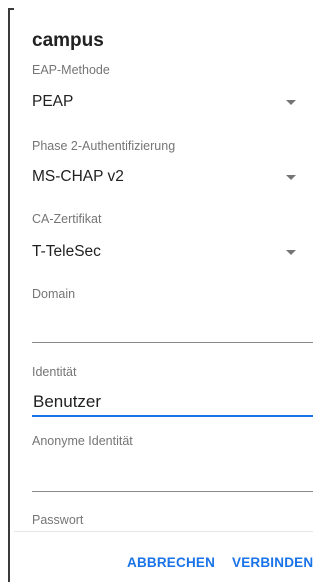  Describe the element at coordinates (291, 177) in the screenshot. I see `phase2-dropdown-icon` at that location.